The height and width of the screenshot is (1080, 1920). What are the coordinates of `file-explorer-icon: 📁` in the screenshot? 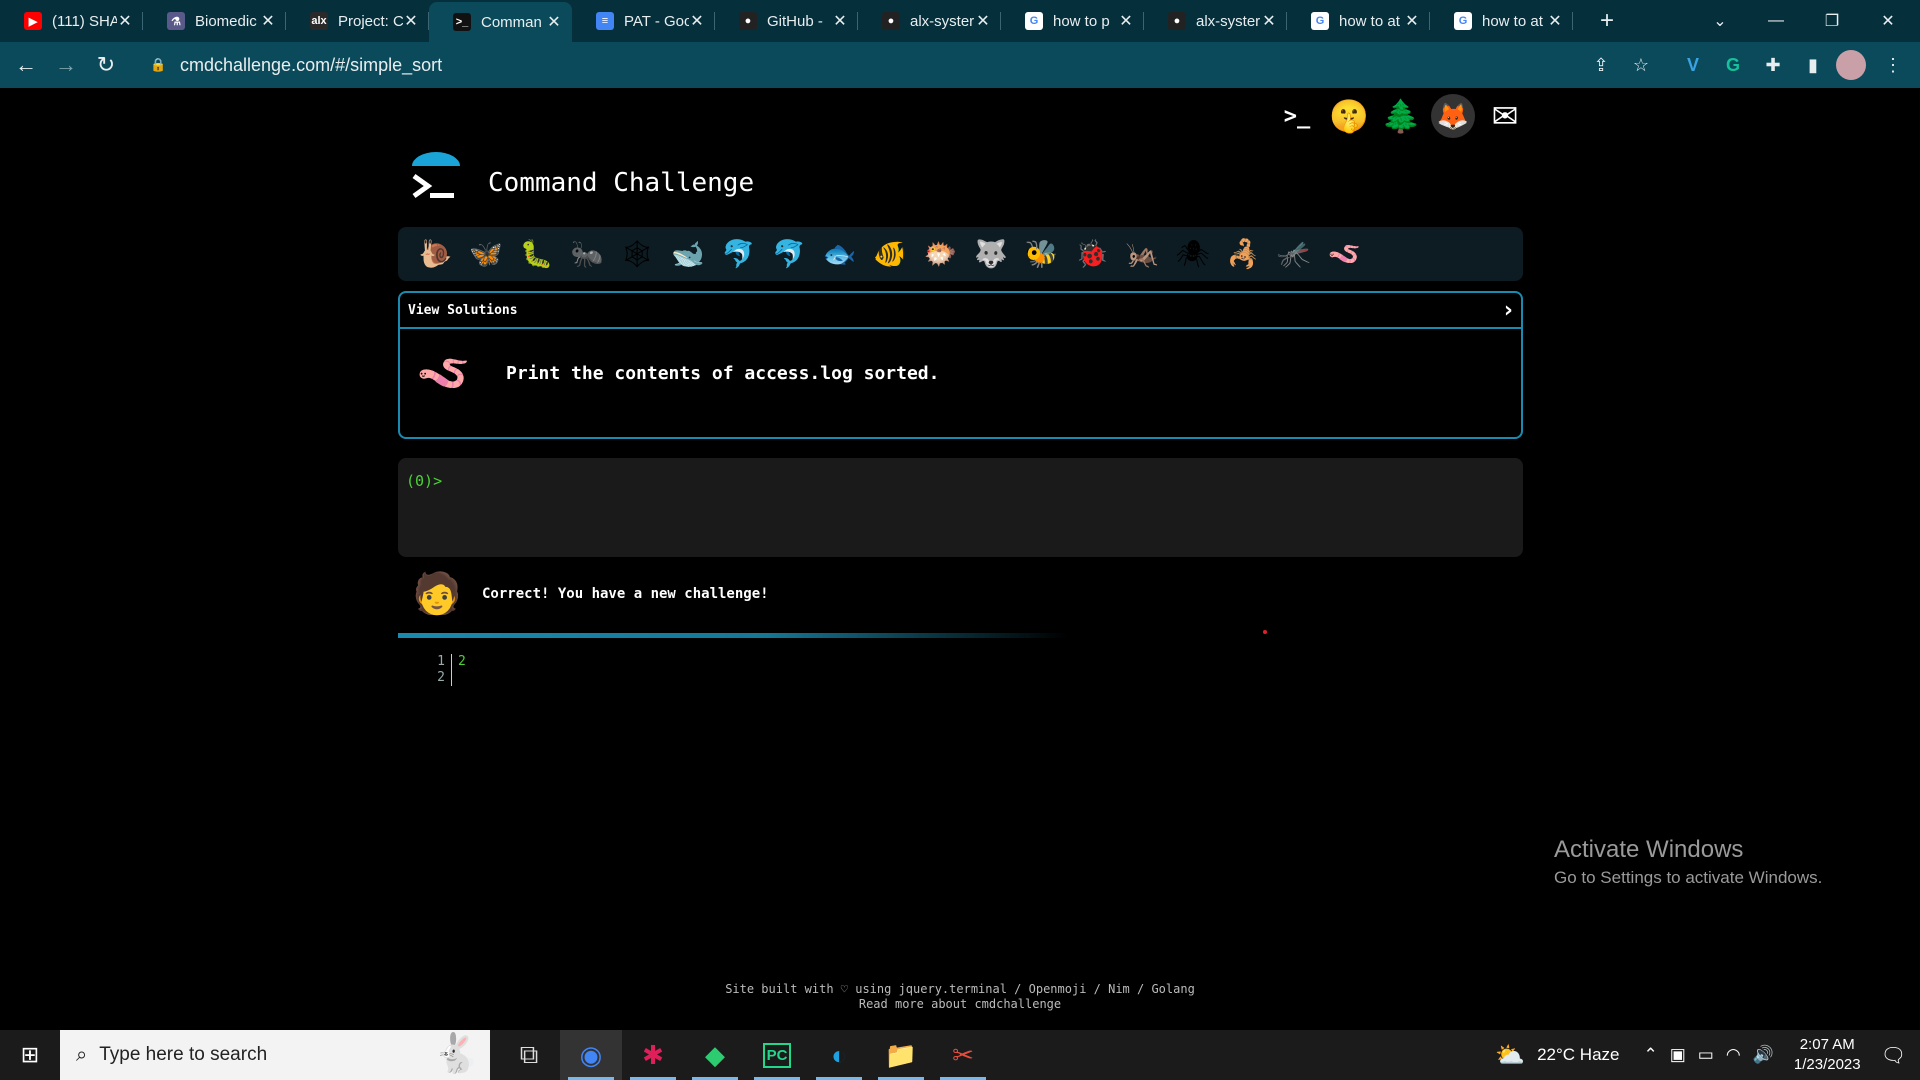 It's located at (901, 1055).